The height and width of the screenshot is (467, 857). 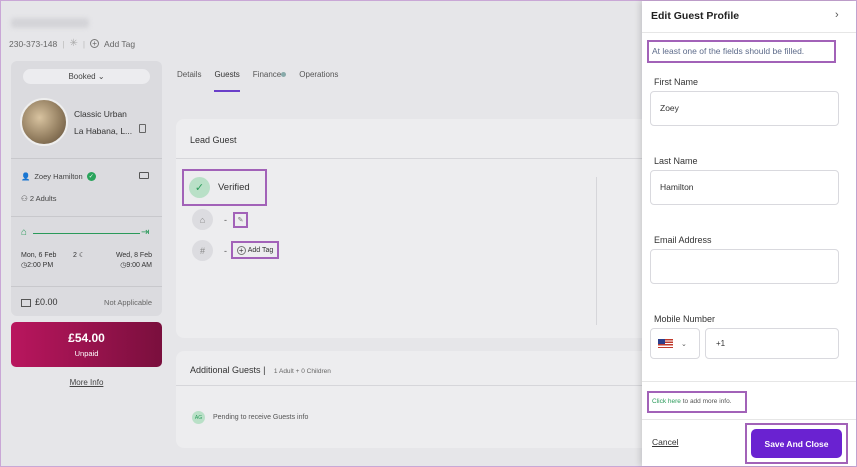 I want to click on snowflake-icon: ✳, so click(x=73, y=43).